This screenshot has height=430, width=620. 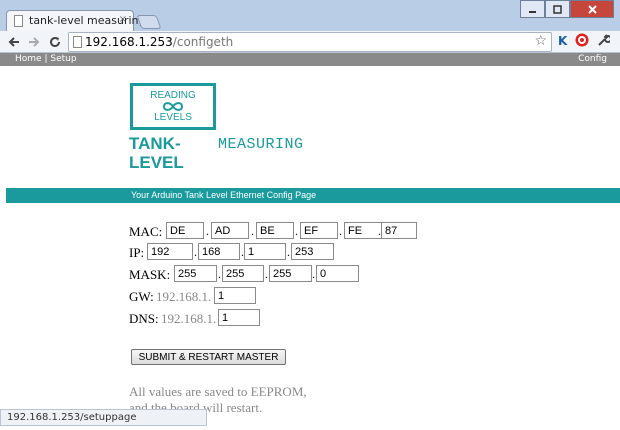 What do you see at coordinates (173, 95) in the screenshot?
I see `logo-text-reading: READING` at bounding box center [173, 95].